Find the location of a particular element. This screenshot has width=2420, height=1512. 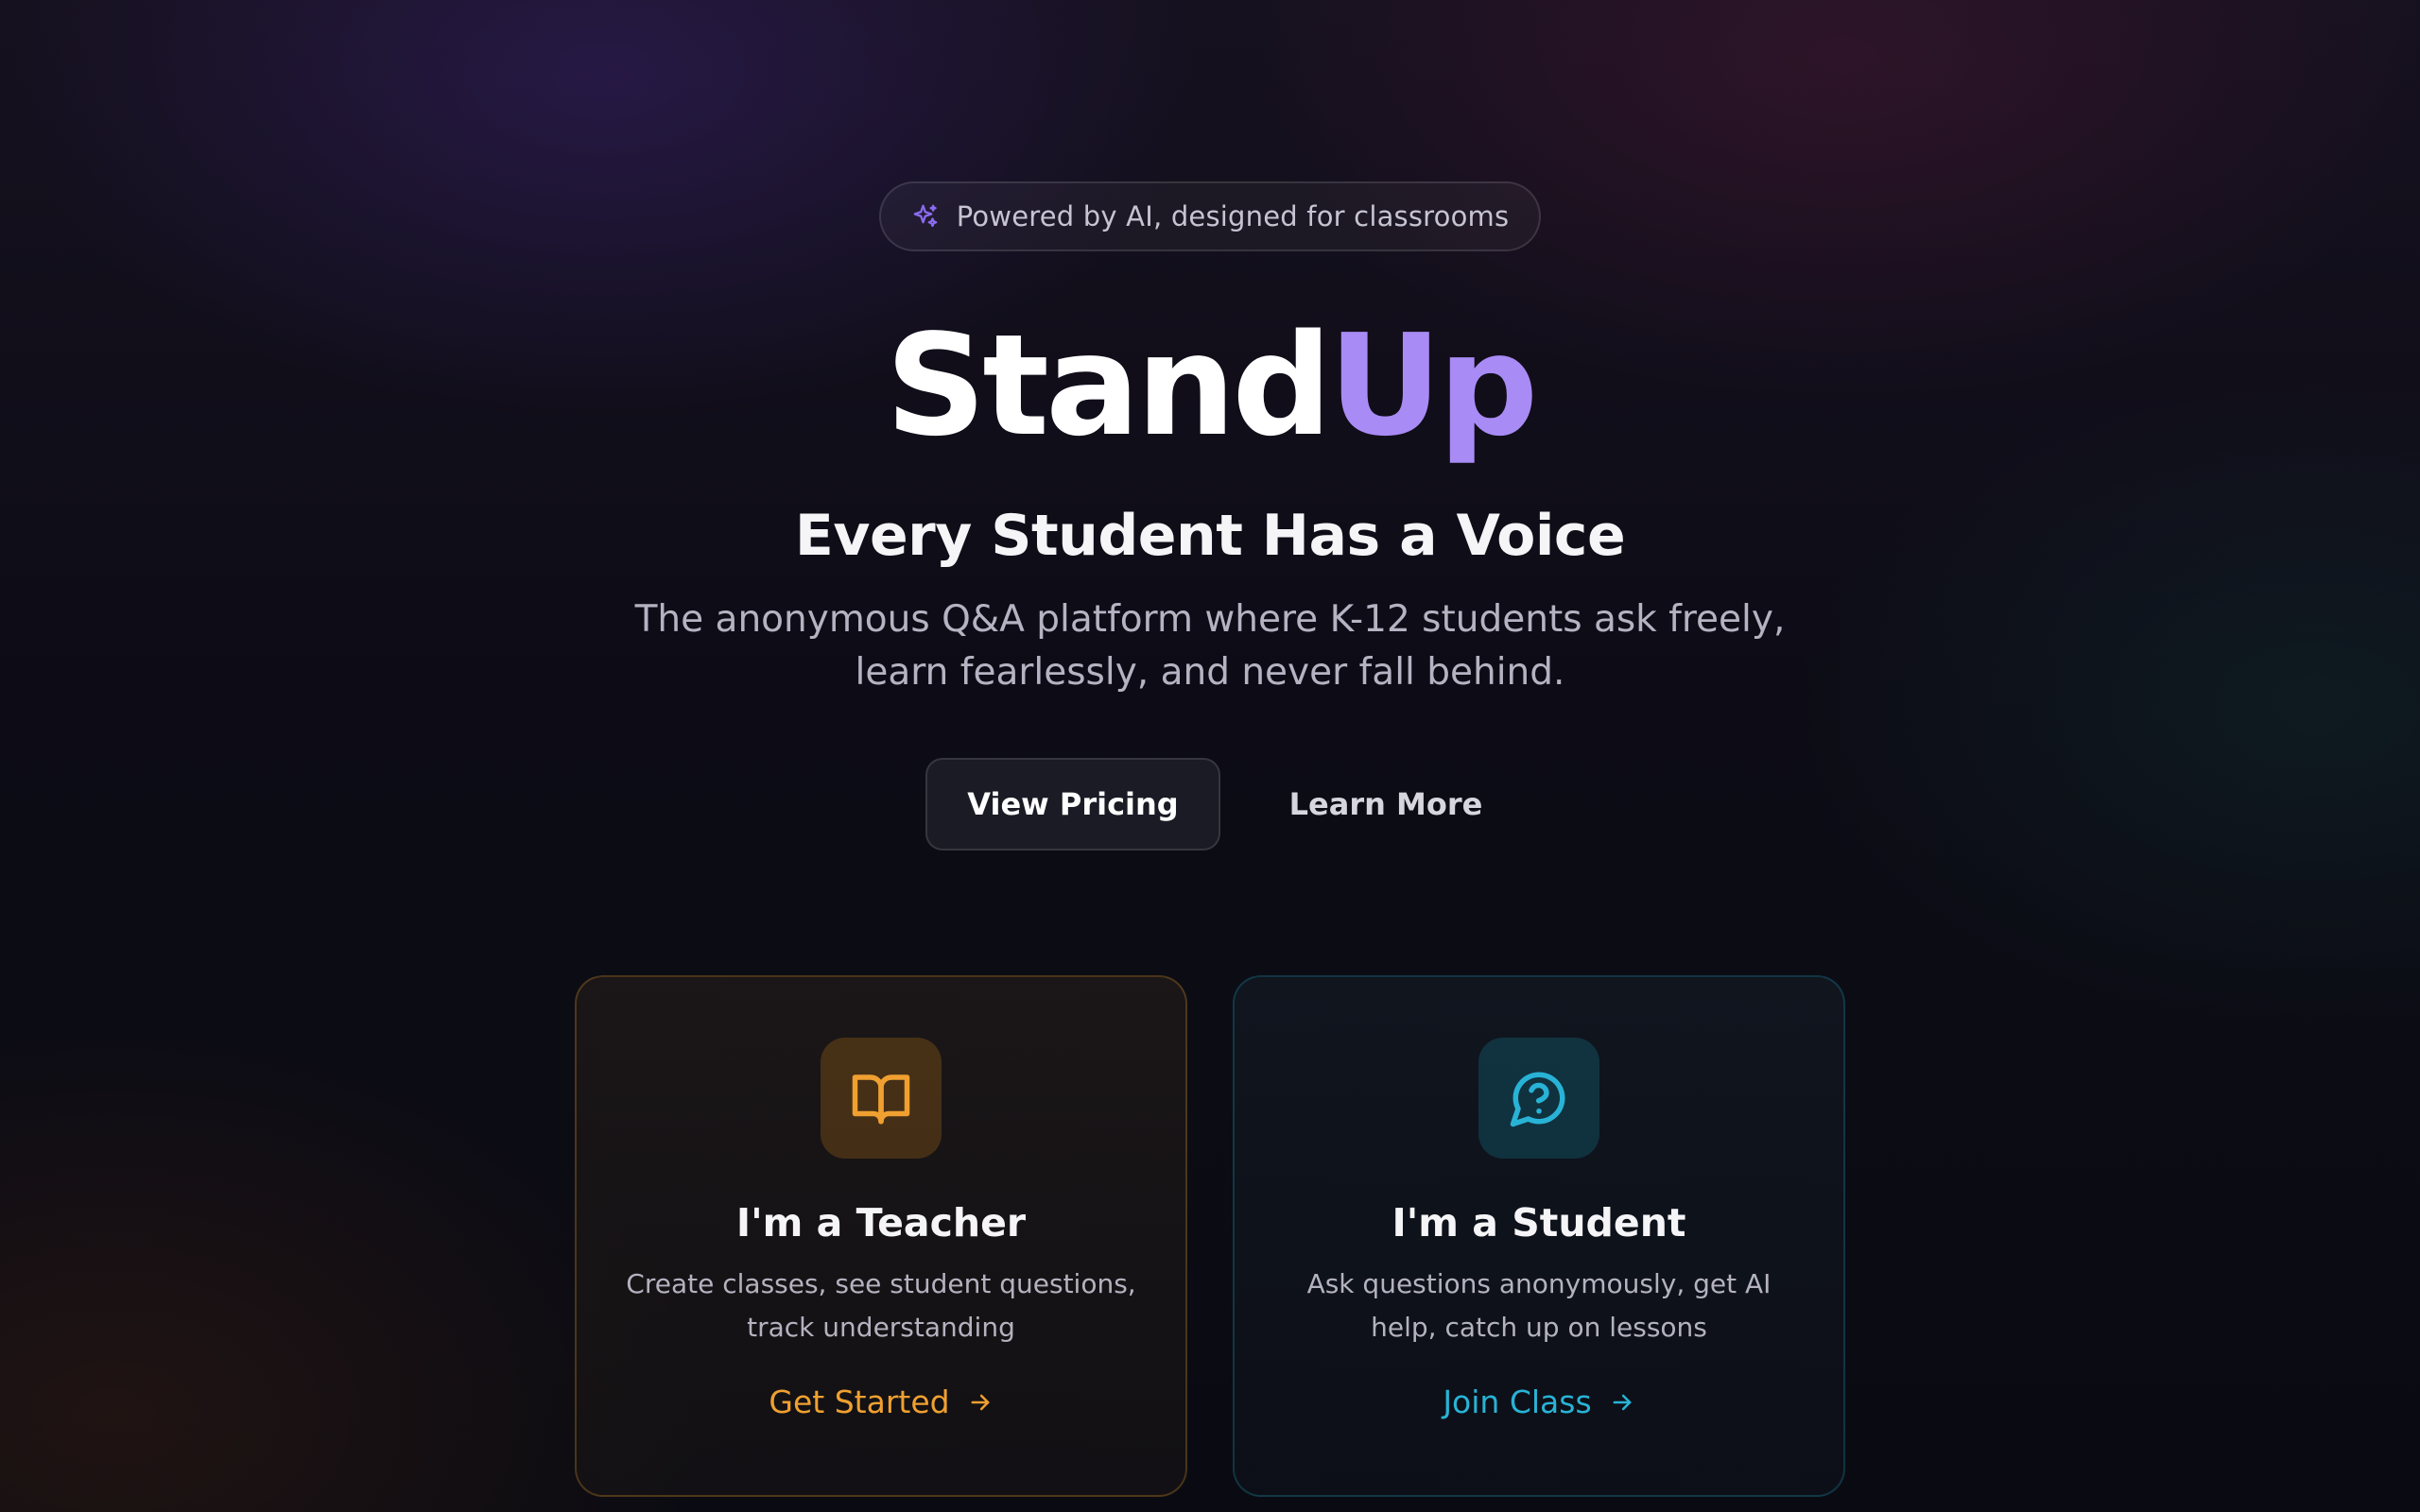

cta-row: View Pricing Learn More is located at coordinates (1210, 804).